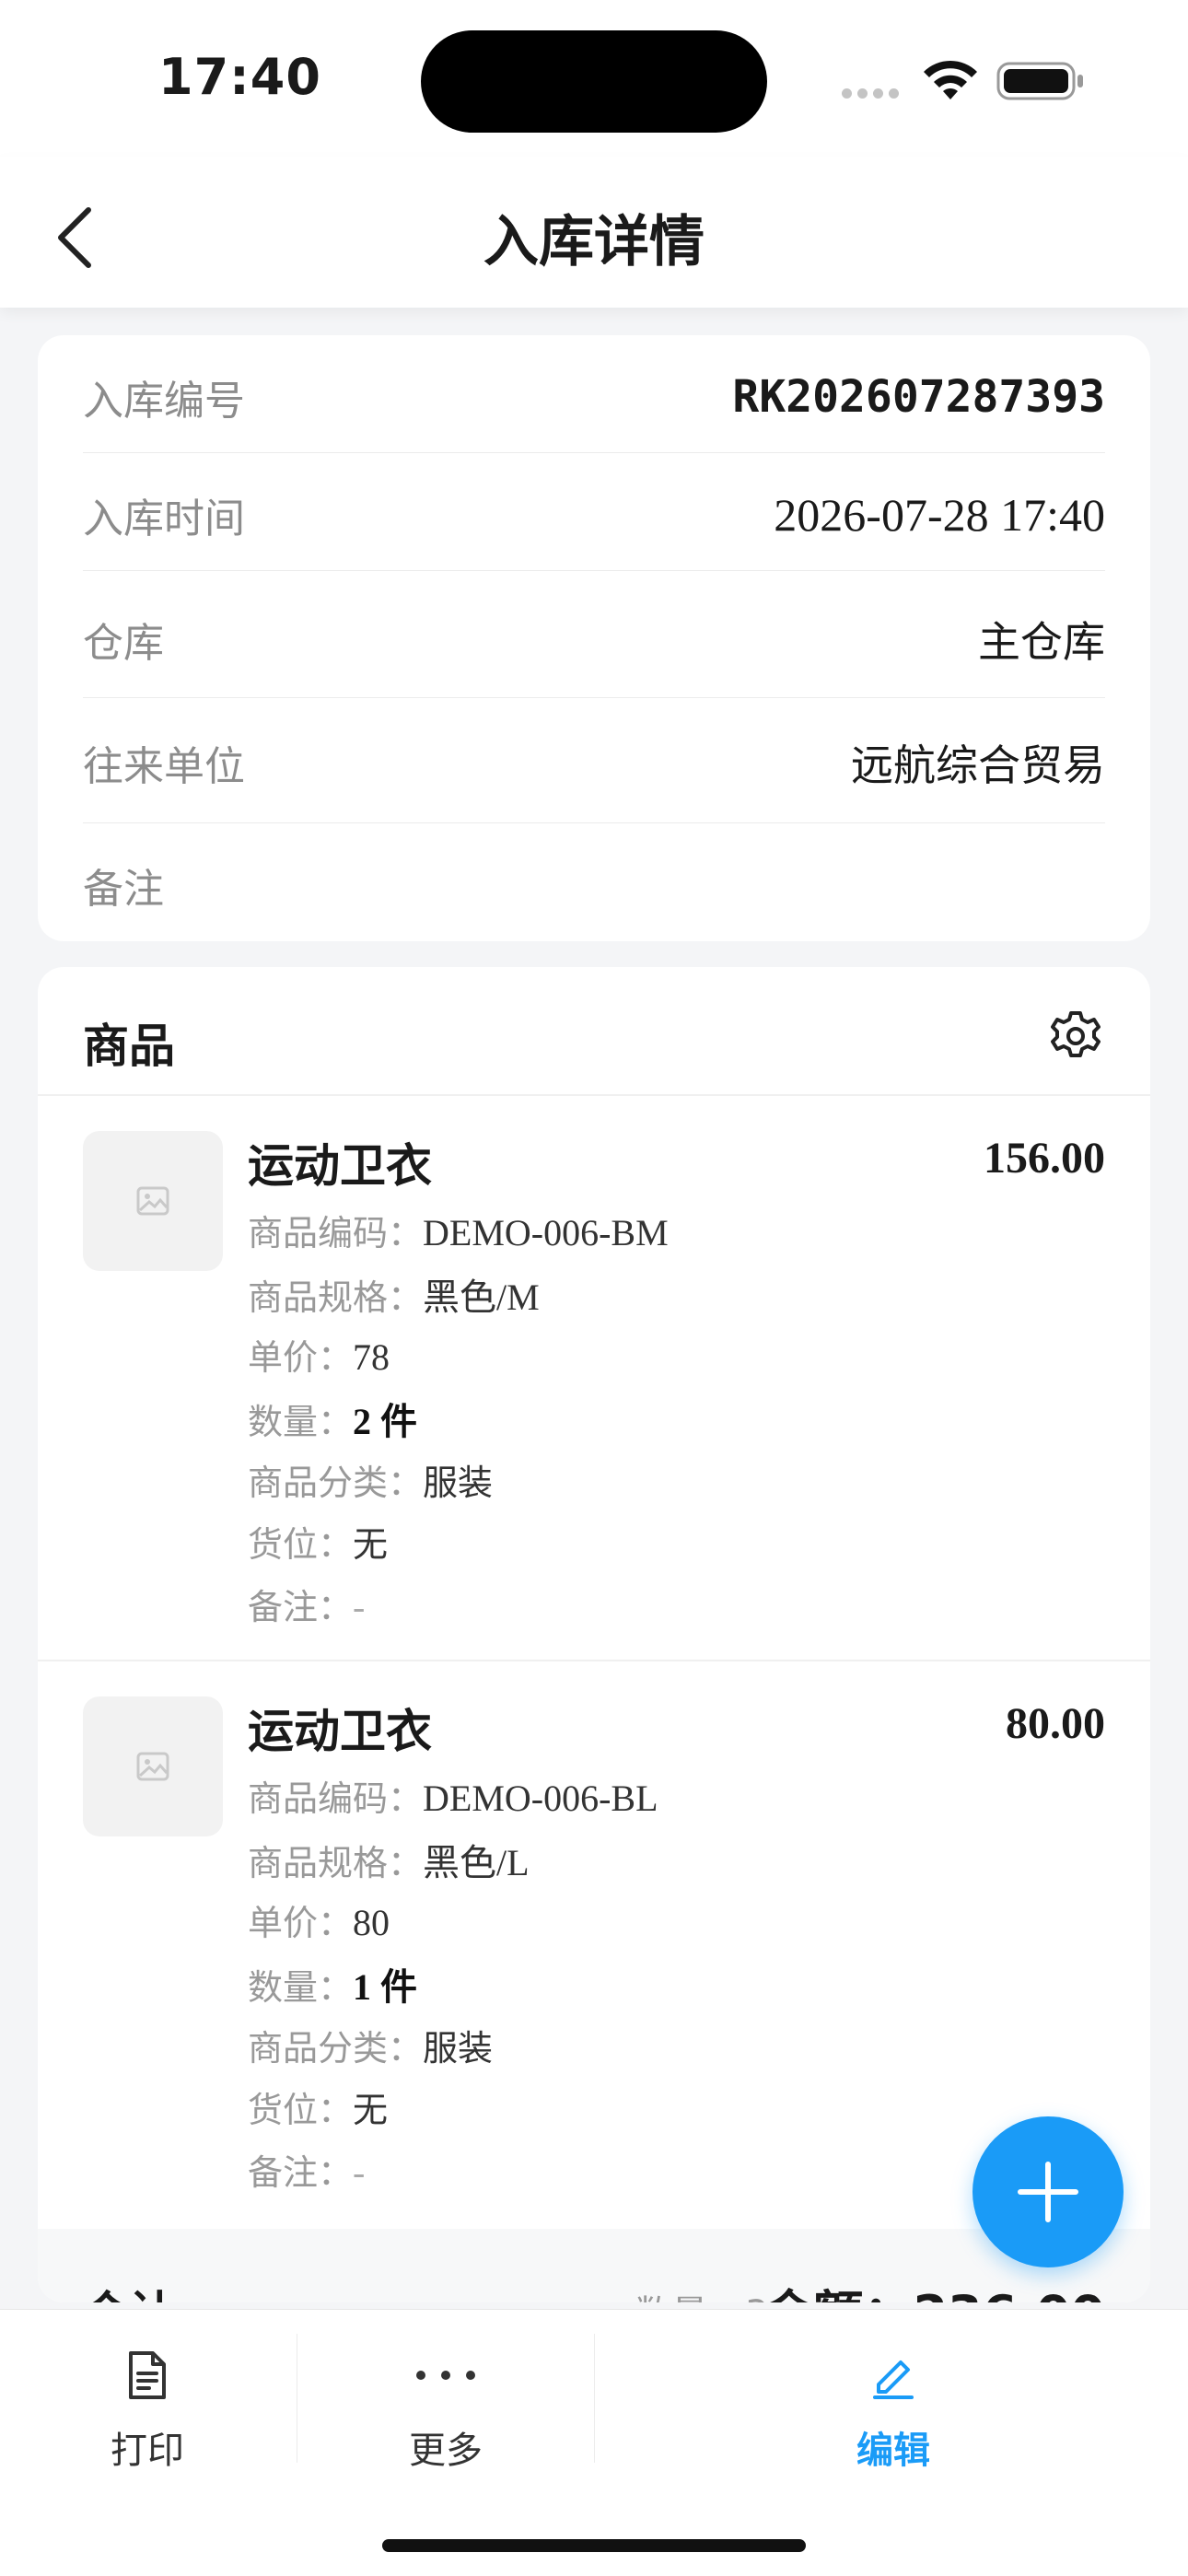 This screenshot has height=2576, width=1188. I want to click on bottom-toolbar: 打印 更多 编辑, so click(594, 2442).